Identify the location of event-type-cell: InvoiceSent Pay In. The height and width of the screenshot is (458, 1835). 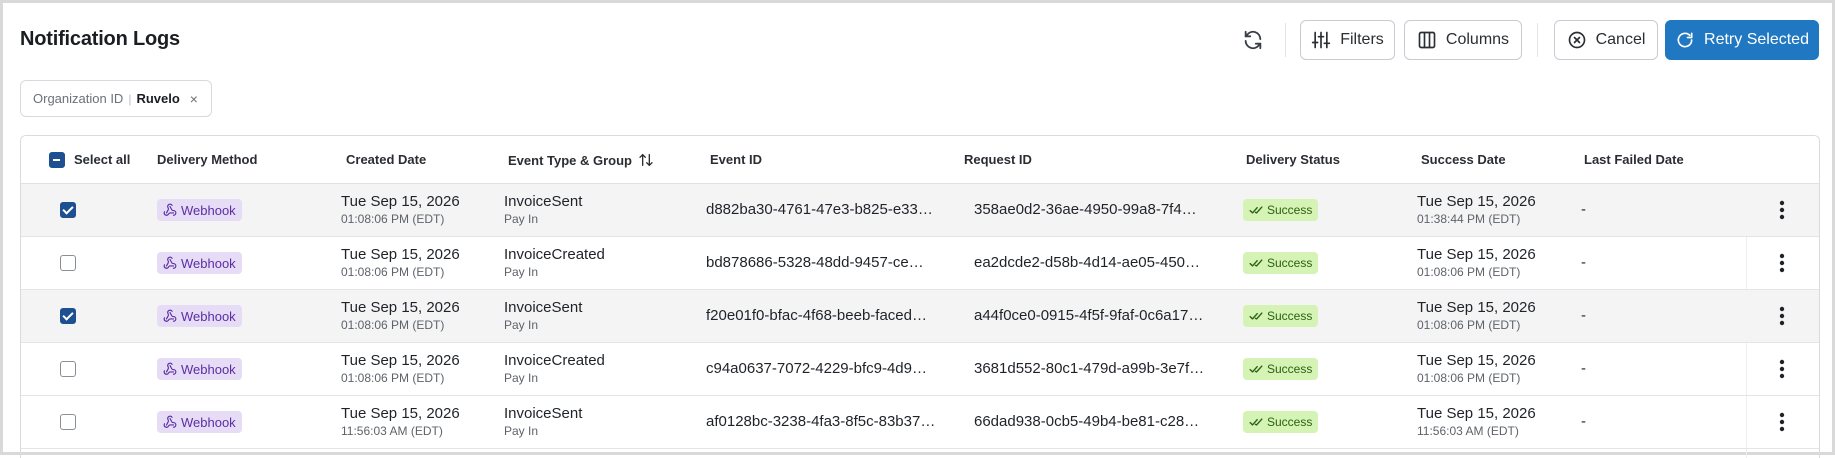
(543, 421).